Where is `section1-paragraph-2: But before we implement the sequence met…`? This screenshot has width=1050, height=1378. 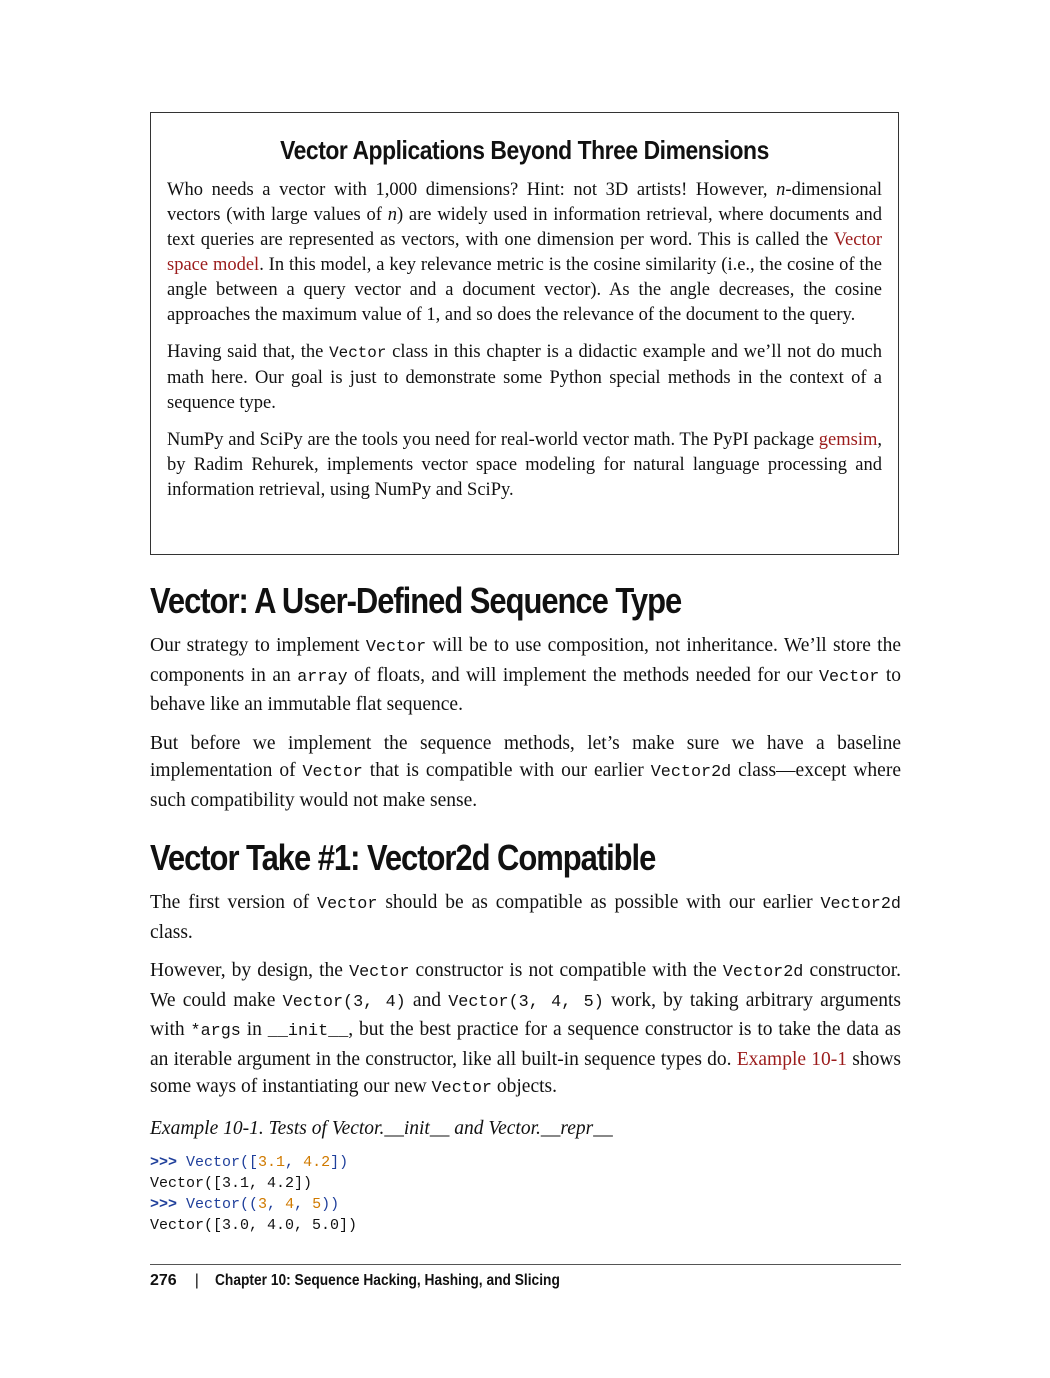 section1-paragraph-2: But before we implement the sequence met… is located at coordinates (525, 772).